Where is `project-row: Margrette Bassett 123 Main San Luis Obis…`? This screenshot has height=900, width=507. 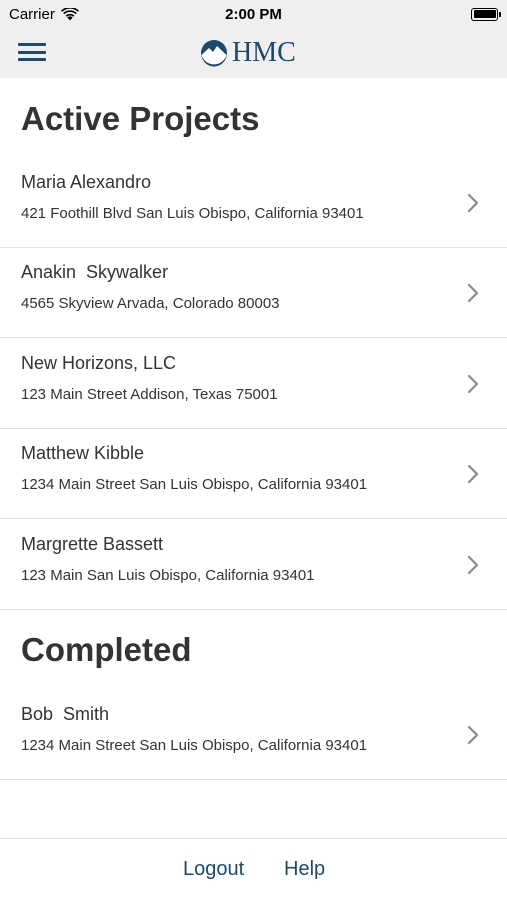
project-row: Margrette Bassett 123 Main San Luis Obis… is located at coordinates (253, 565).